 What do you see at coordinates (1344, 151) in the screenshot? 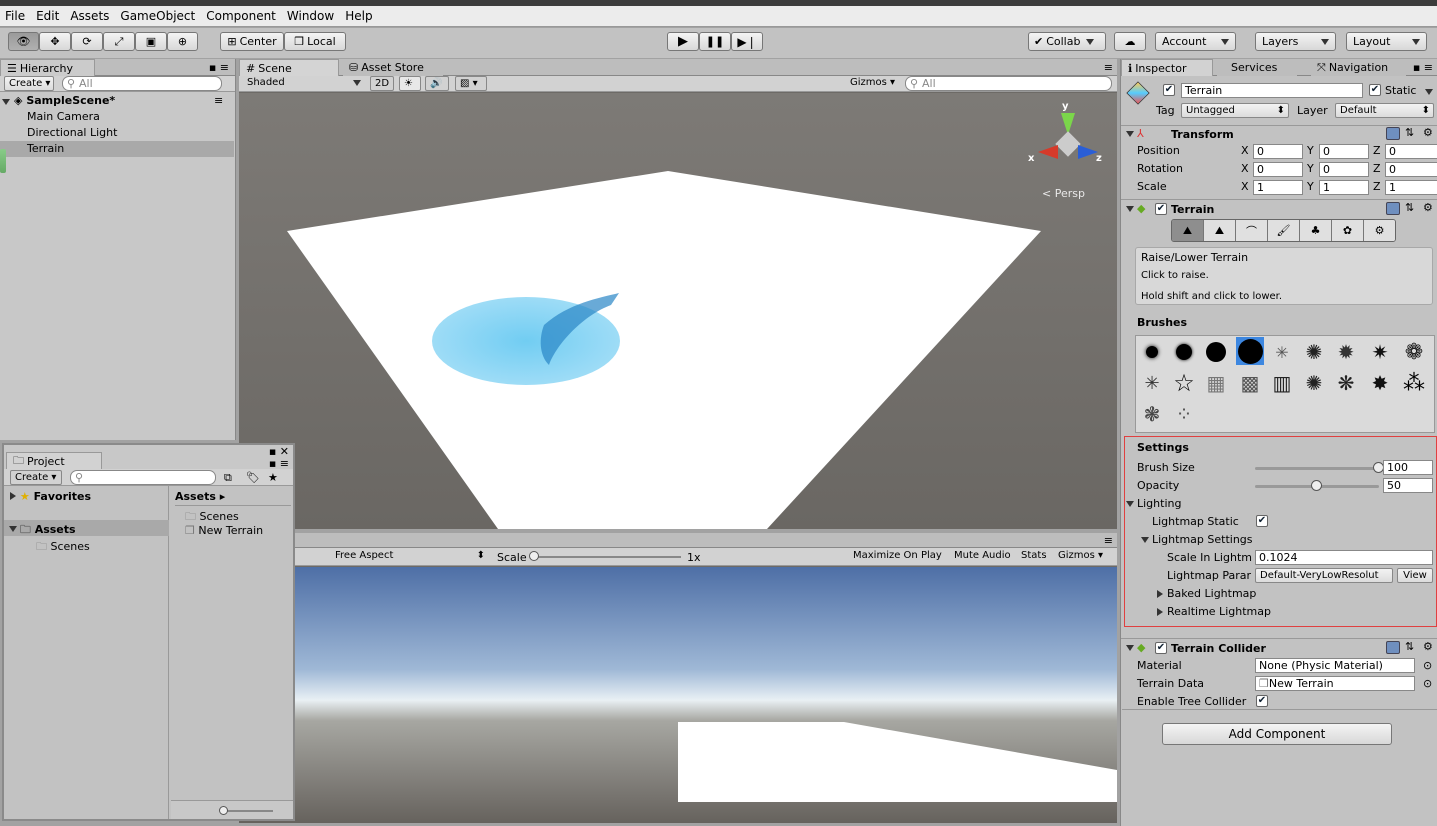
I see `transform-position-y-input: 0` at bounding box center [1344, 151].